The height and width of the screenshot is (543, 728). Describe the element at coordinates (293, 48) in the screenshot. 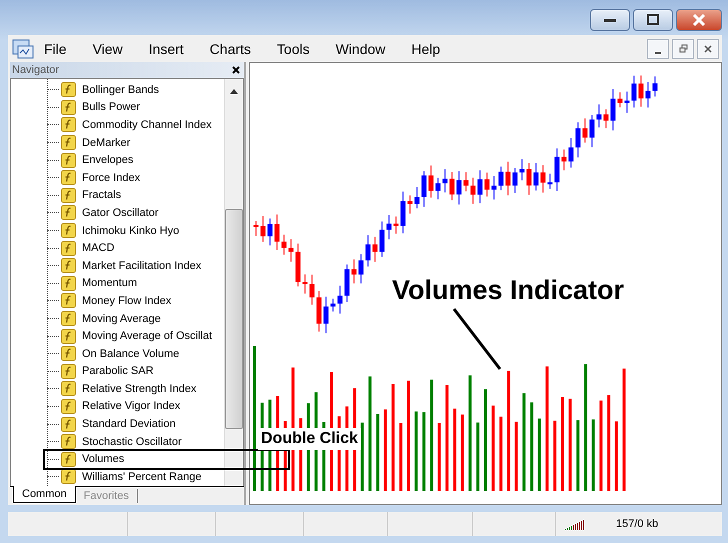

I see `menu-item: Tools` at that location.